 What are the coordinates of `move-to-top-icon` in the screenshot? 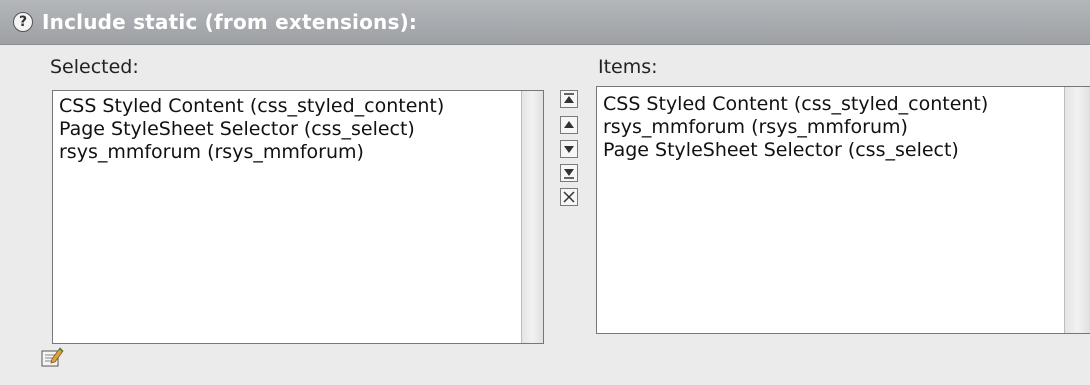 It's located at (569, 99).